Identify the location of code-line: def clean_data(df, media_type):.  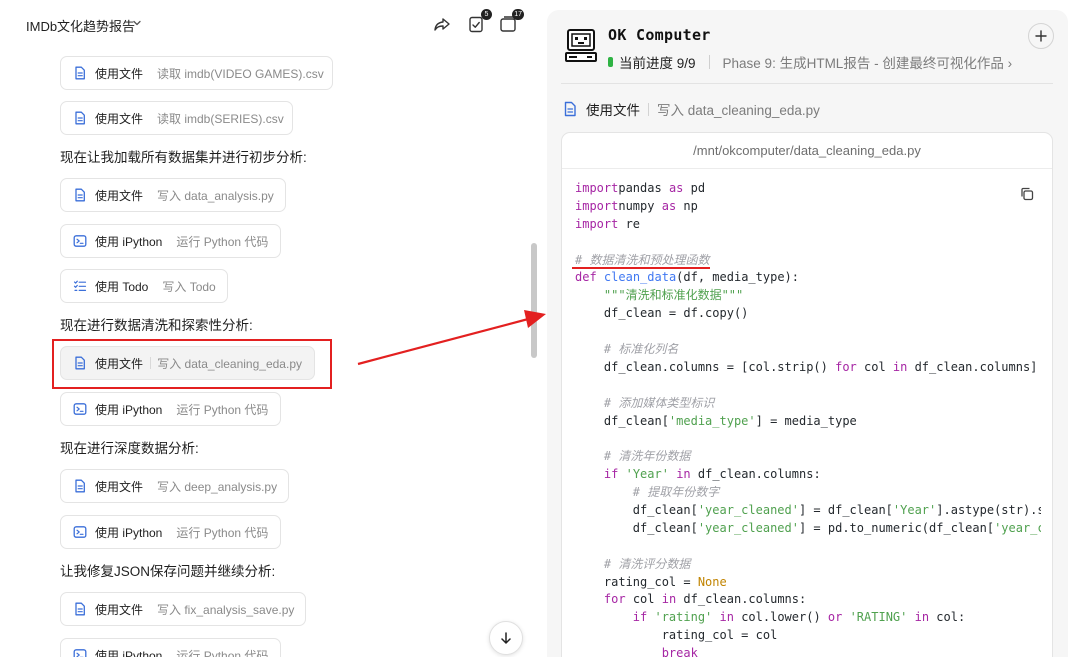
(808, 278).